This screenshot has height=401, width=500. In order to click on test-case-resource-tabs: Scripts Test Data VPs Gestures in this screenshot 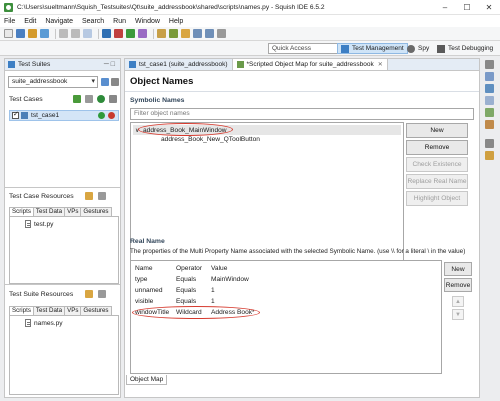, I will do `click(60, 211)`.